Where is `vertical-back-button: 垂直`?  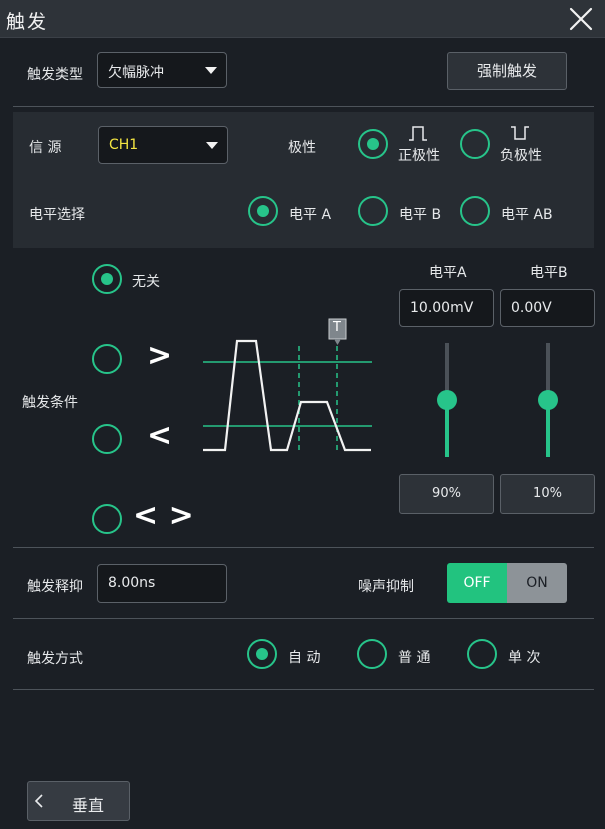 vertical-back-button: 垂直 is located at coordinates (78, 801).